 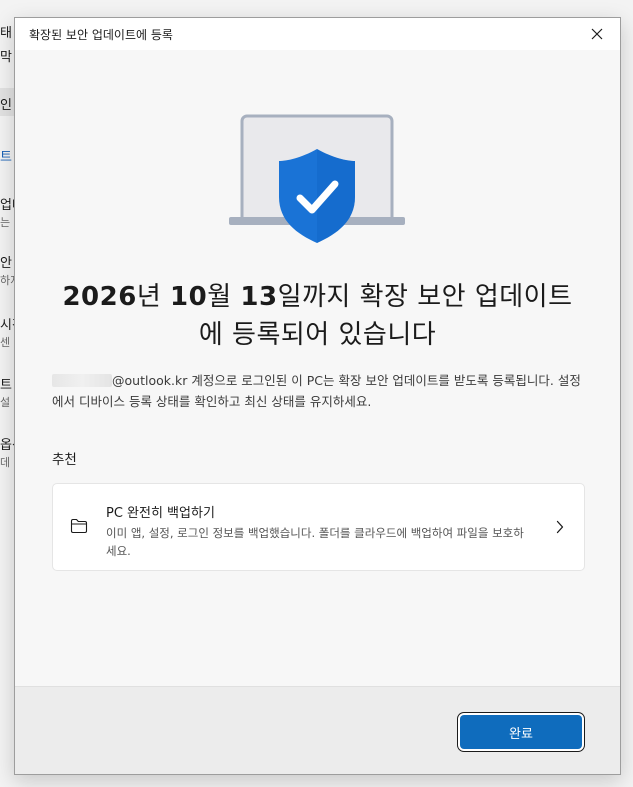 I want to click on enrollment-headline: 2026년 10월 13일까지 확장 보안 업데이트 에 등록되어 있습니다, so click(x=317, y=316).